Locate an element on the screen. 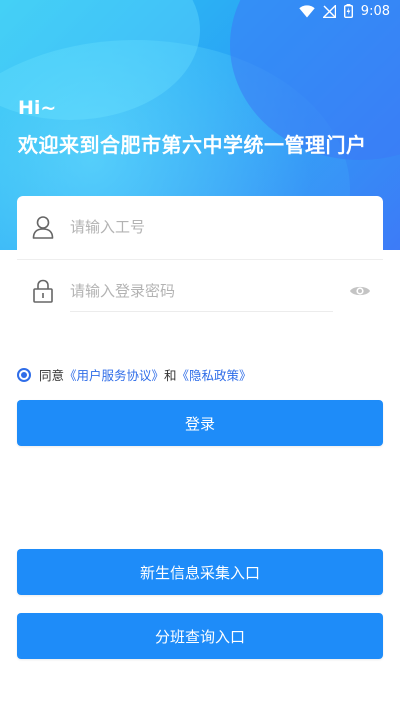 This screenshot has height=711, width=400. username-field is located at coordinates (200, 227).